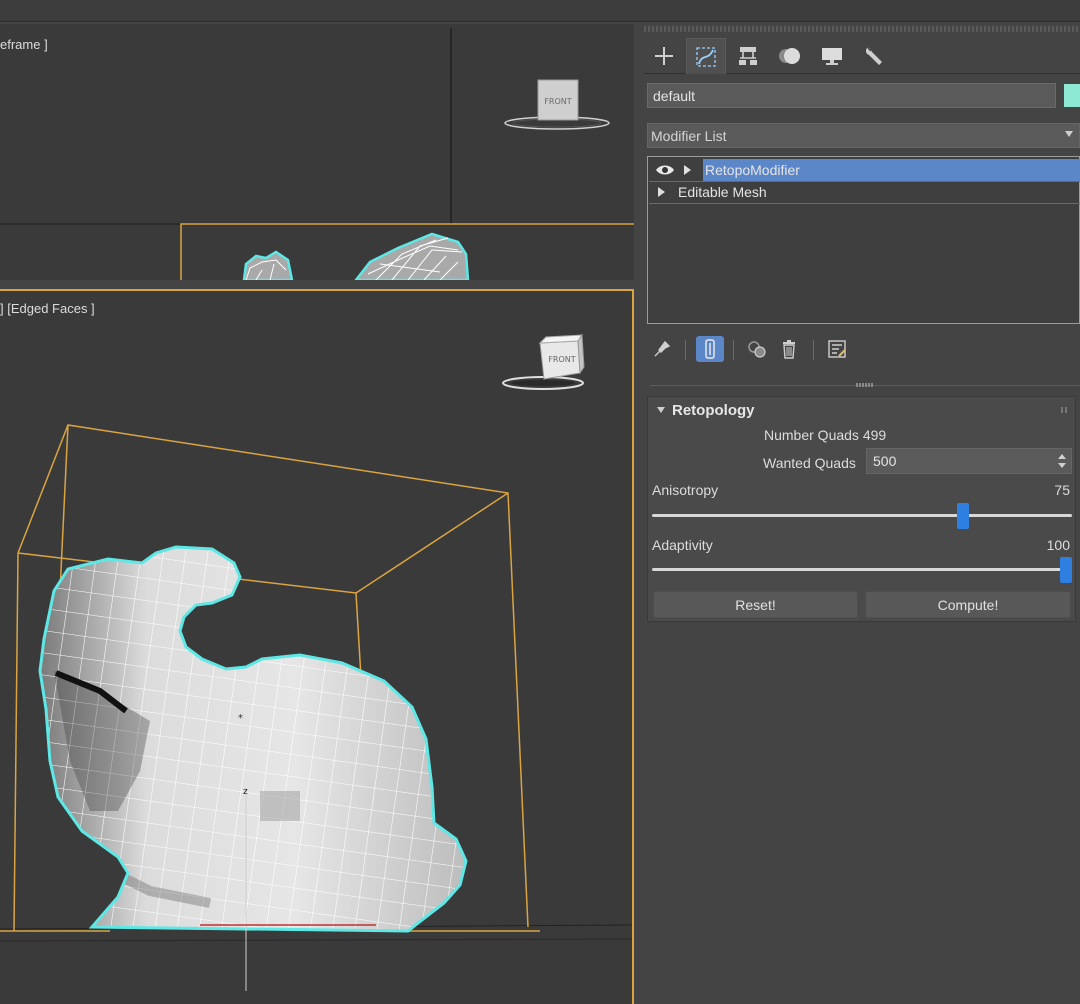 The height and width of the screenshot is (1004, 1080). I want to click on remove-modifier-icon, so click(789, 349).